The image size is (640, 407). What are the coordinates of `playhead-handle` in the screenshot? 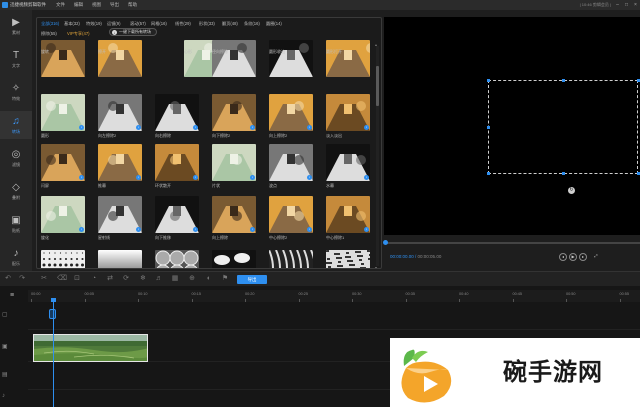 It's located at (53, 300).